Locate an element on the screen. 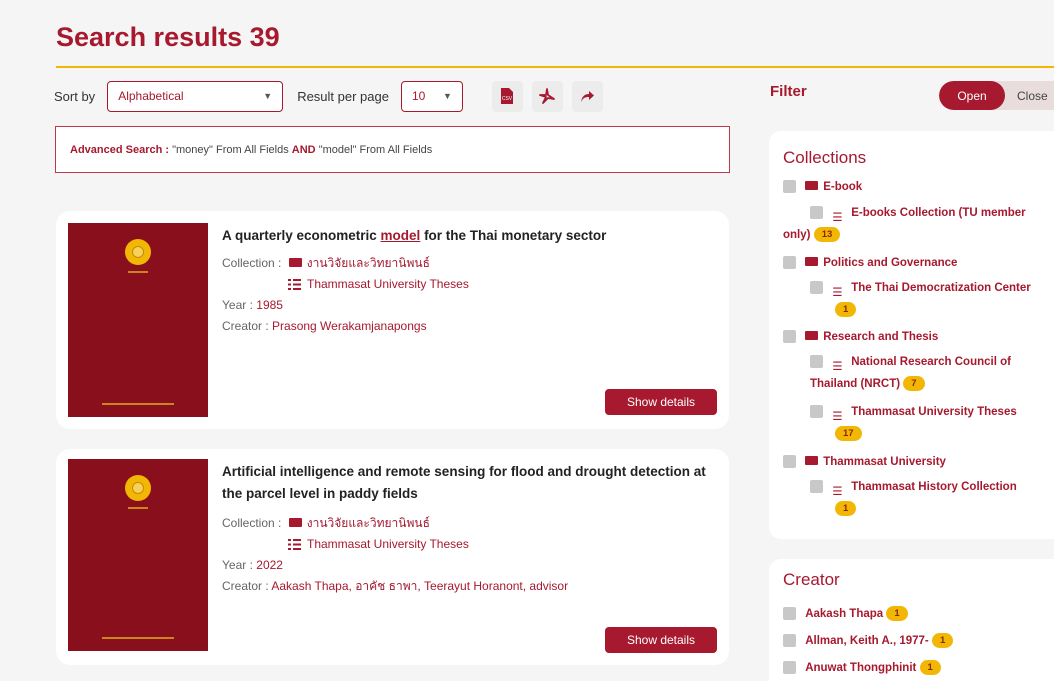 This screenshot has height=681, width=1054. share-button is located at coordinates (587, 96).